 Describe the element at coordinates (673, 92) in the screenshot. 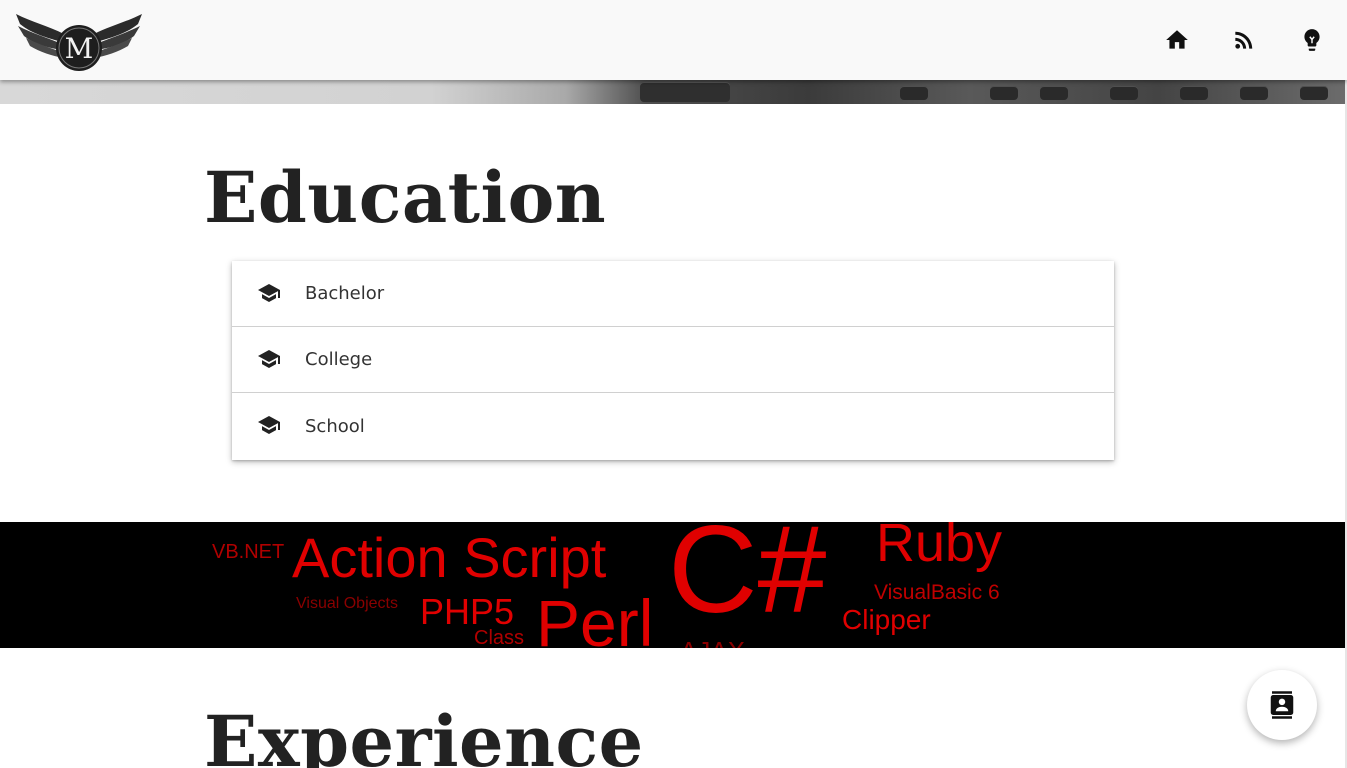

I see `hero-image` at that location.